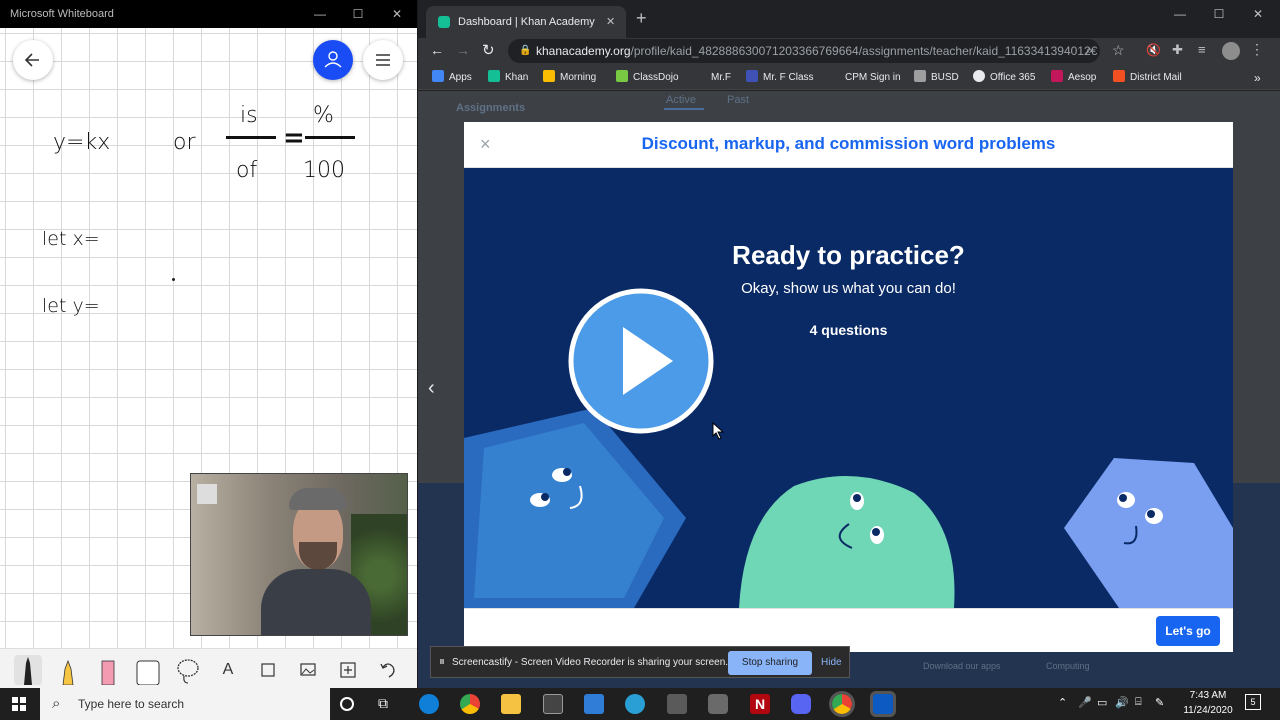 The image size is (1280, 720). Describe the element at coordinates (1147, 78) in the screenshot. I see `bookmark-district-mail: District Mail` at that location.